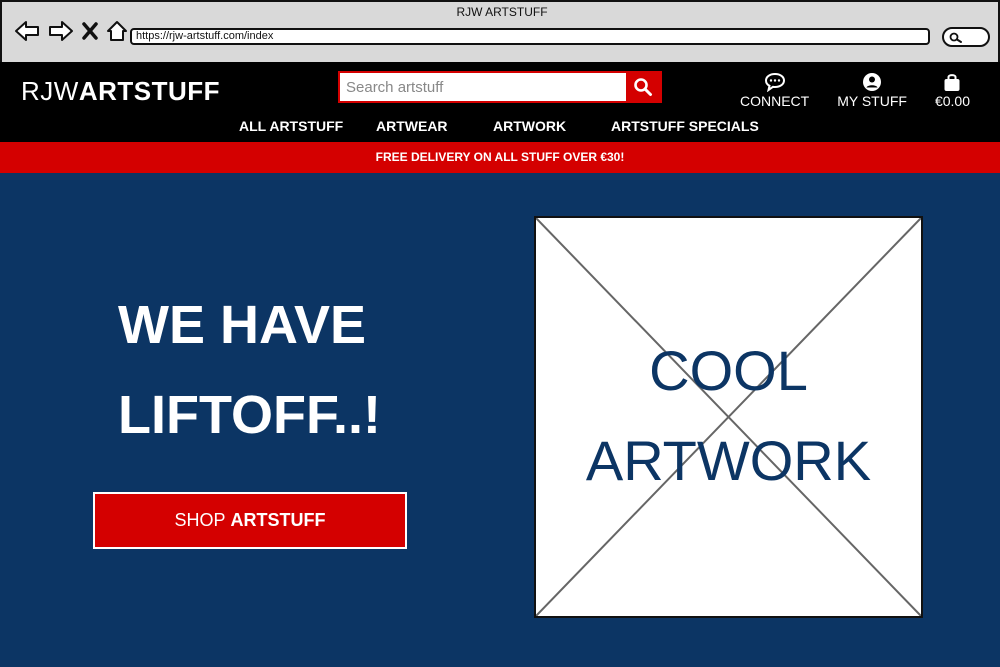 The image size is (1000, 667). I want to click on shop-artstuff-button: SHOP ARTSTUFF, so click(250, 520).